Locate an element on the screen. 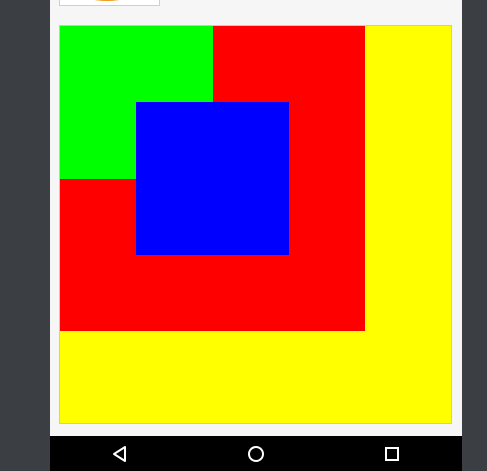  system-navigation-bar is located at coordinates (256, 453).